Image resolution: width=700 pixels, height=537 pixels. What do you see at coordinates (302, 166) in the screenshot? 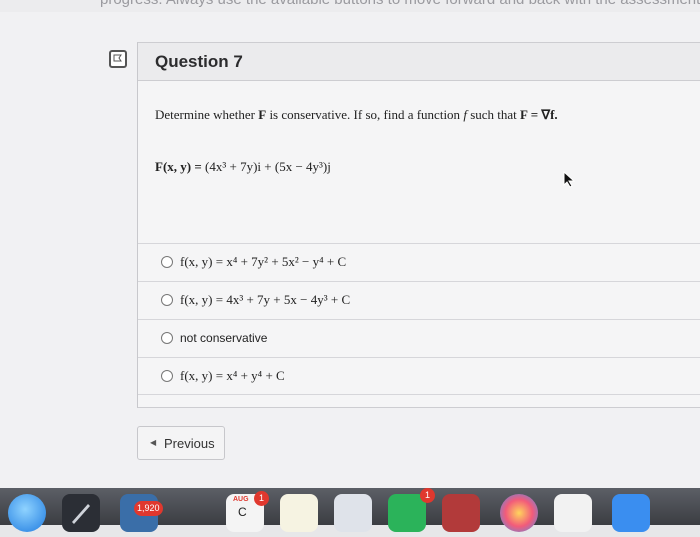
I see `field-j-part: (5x − 4y³)j` at bounding box center [302, 166].